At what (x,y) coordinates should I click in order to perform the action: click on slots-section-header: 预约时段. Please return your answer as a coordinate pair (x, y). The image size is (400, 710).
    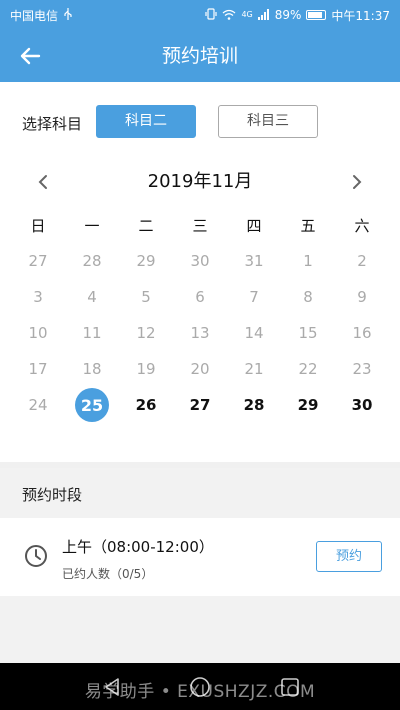
    Looking at the image, I should click on (200, 493).